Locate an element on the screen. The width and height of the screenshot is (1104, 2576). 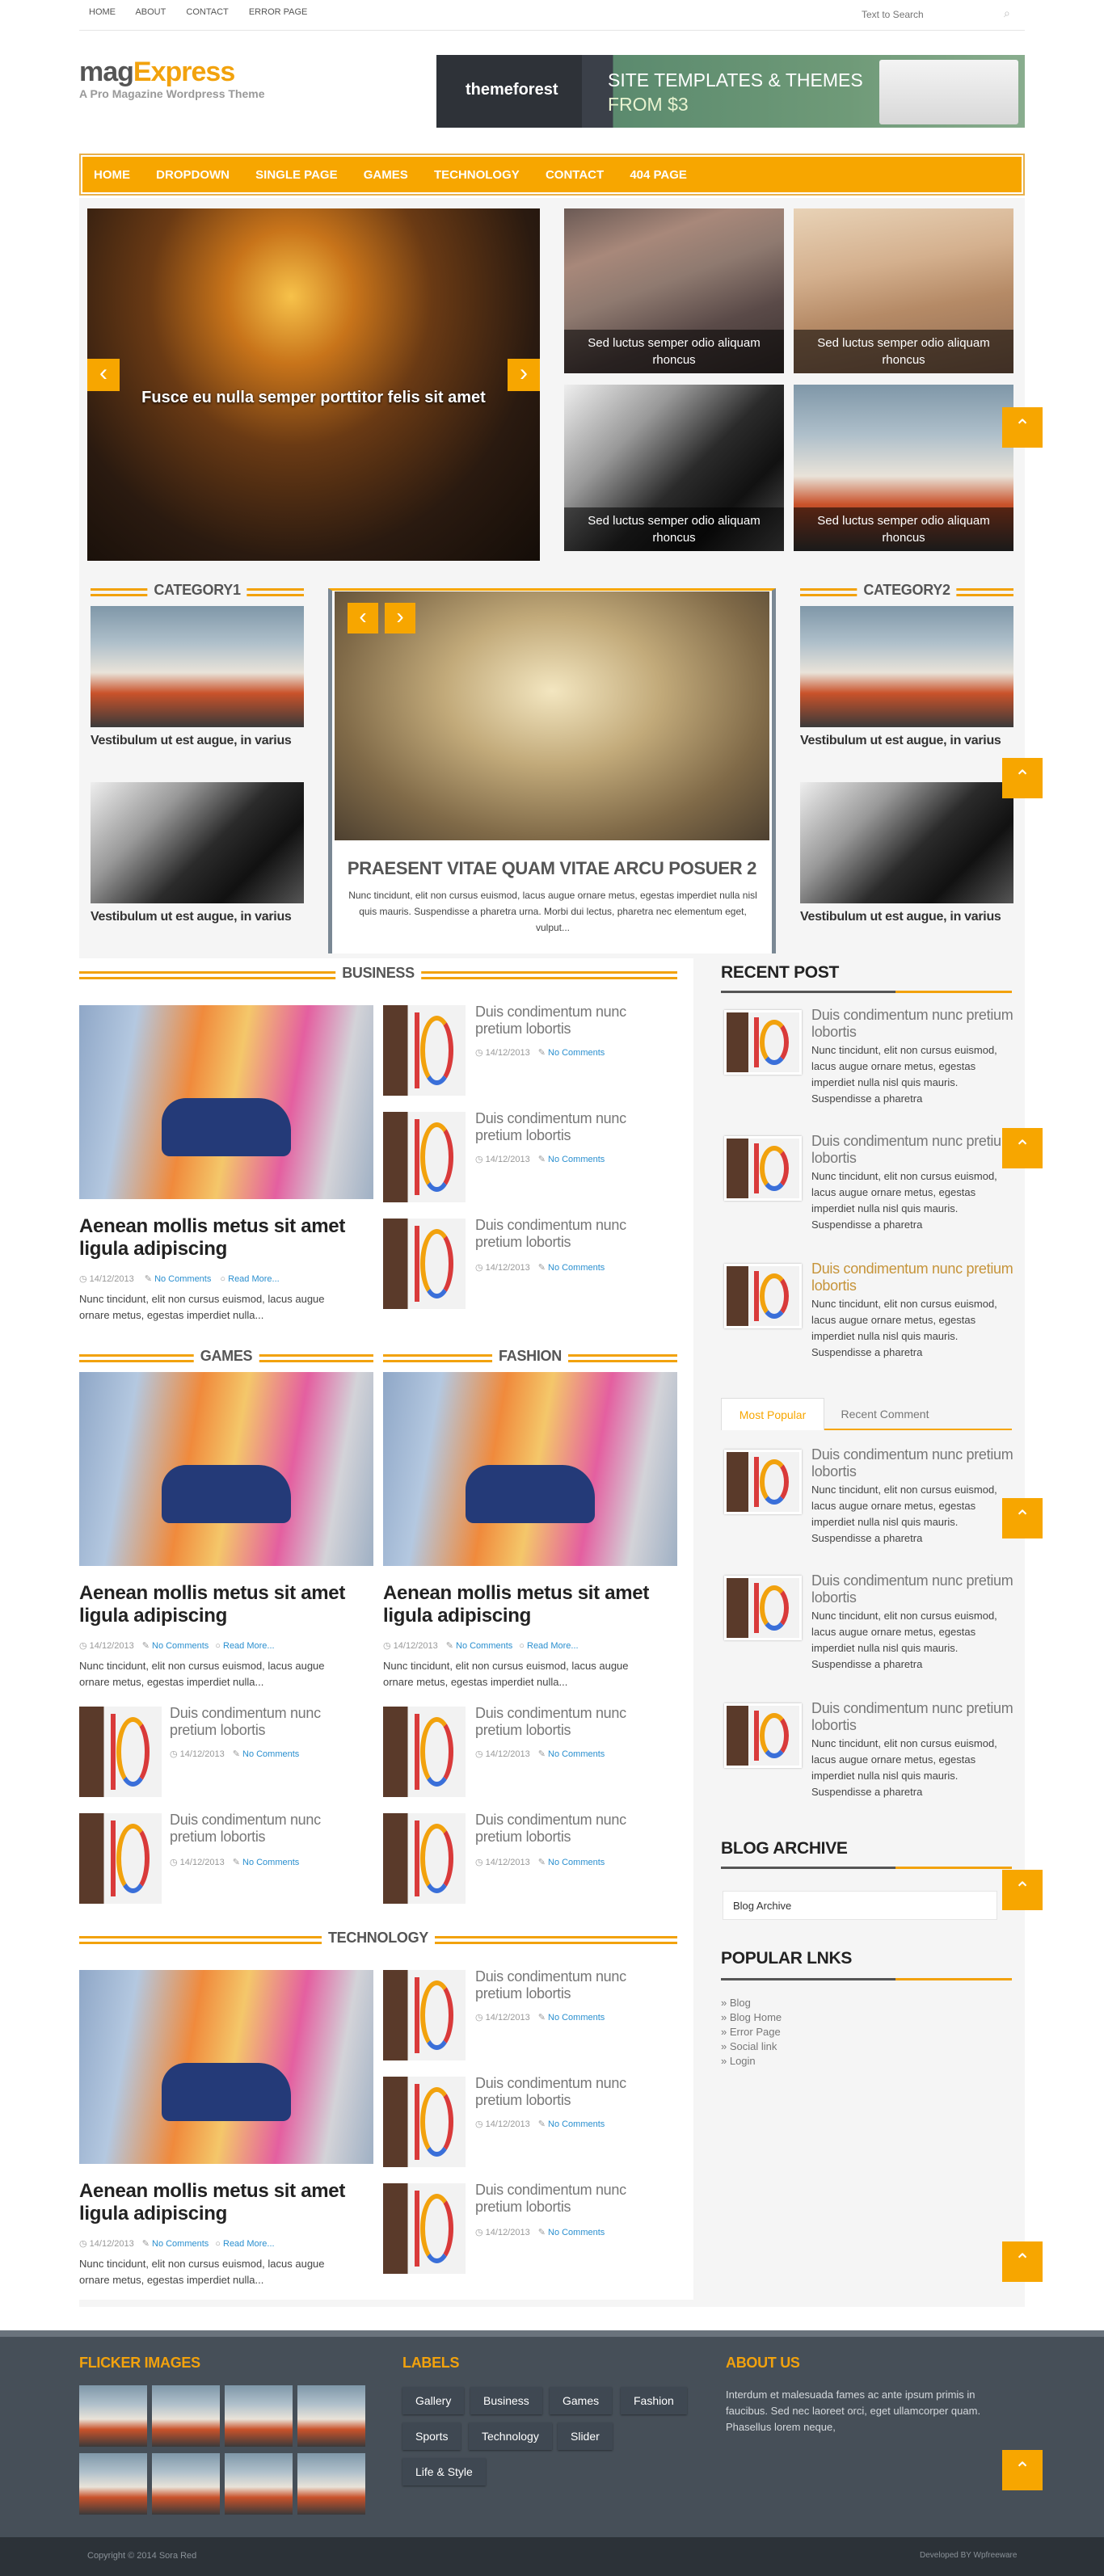
popular-title-1: Duis condimentum nunc pretium lobortis is located at coordinates (912, 1463).